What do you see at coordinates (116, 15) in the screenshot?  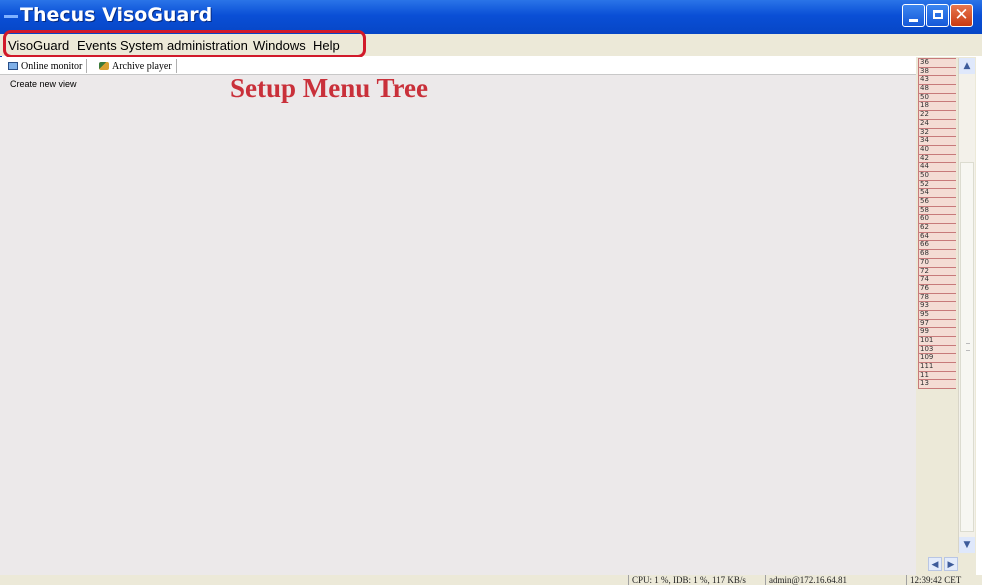 I see `window-title: Thecus VisoGuard` at bounding box center [116, 15].